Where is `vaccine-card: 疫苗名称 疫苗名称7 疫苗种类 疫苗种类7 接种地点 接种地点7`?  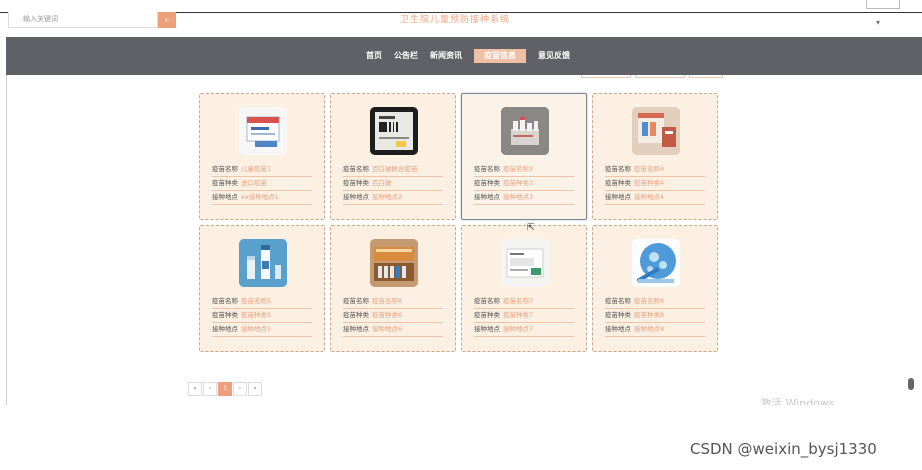
vaccine-card: 疫苗名称 疫苗名称7 疫苗种类 疫苗种类7 接种地点 接种地点7 is located at coordinates (524, 288).